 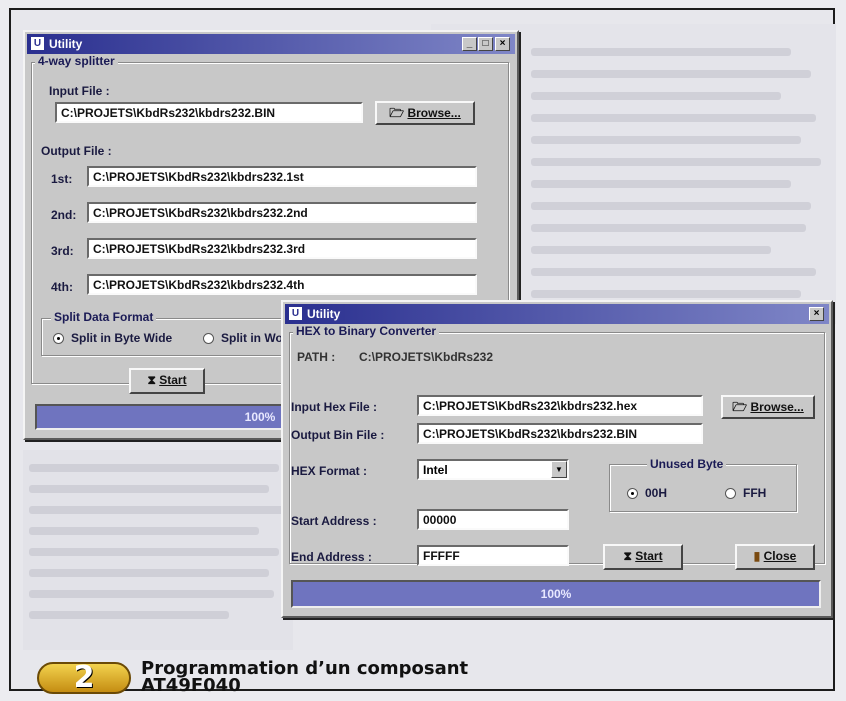 I want to click on door-icon: ▮, so click(x=757, y=556).